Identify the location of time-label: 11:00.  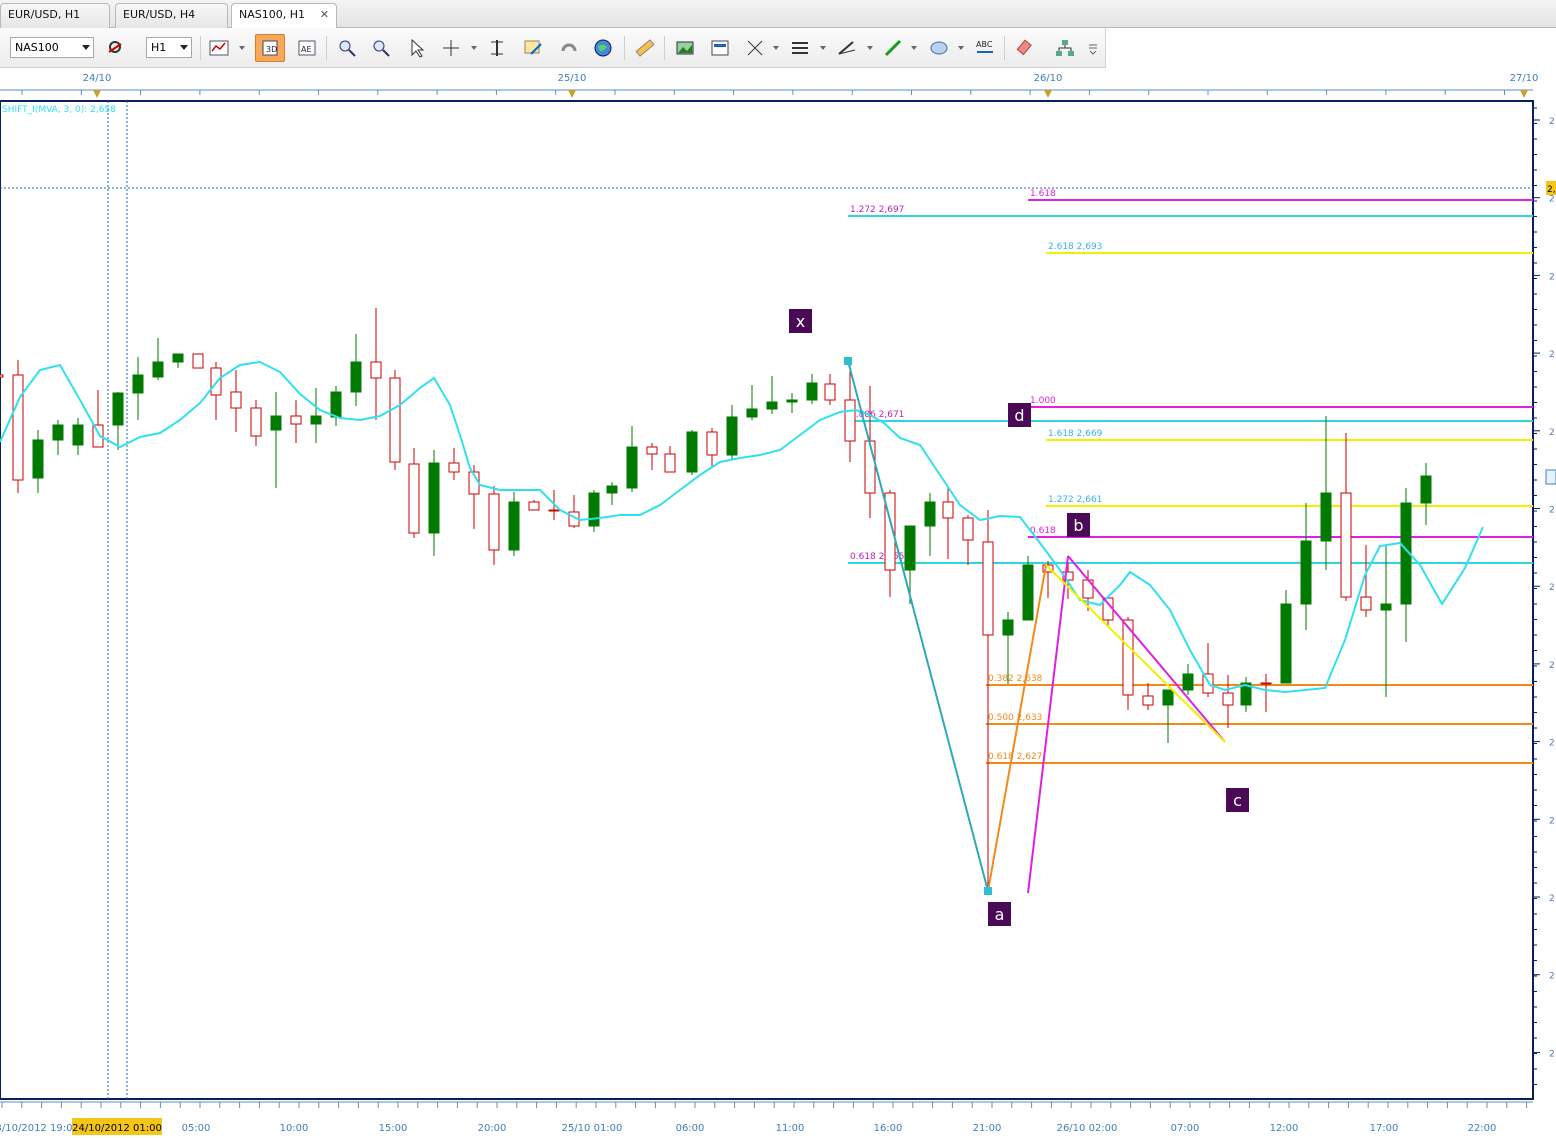
(790, 1128).